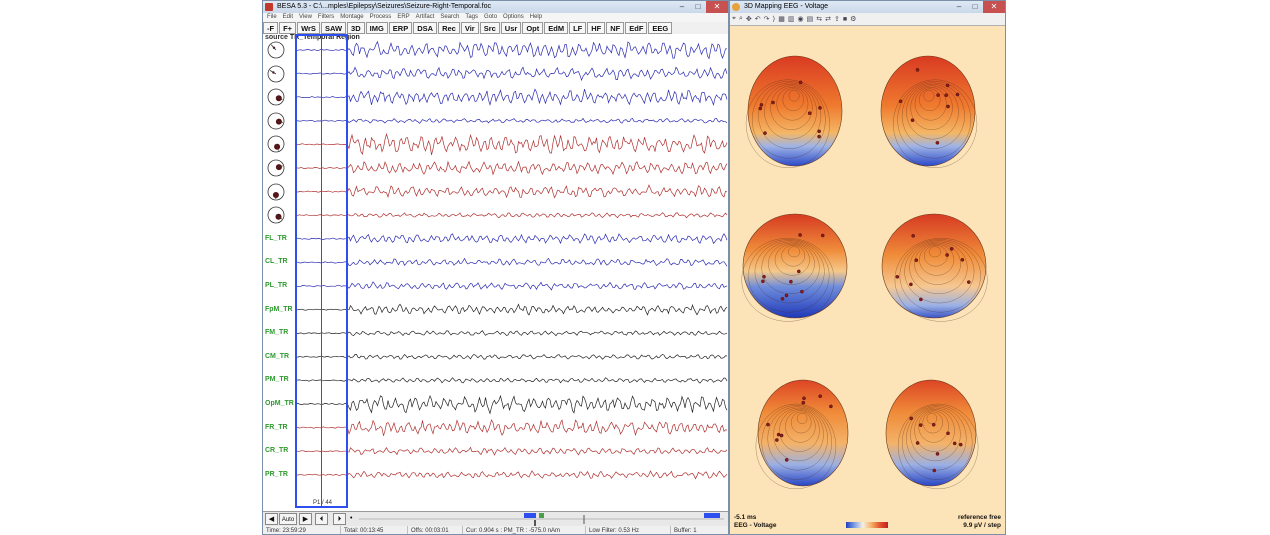 This screenshot has height=535, width=1270. What do you see at coordinates (469, 28) in the screenshot?
I see `toolbar-button-vir: Vir` at bounding box center [469, 28].